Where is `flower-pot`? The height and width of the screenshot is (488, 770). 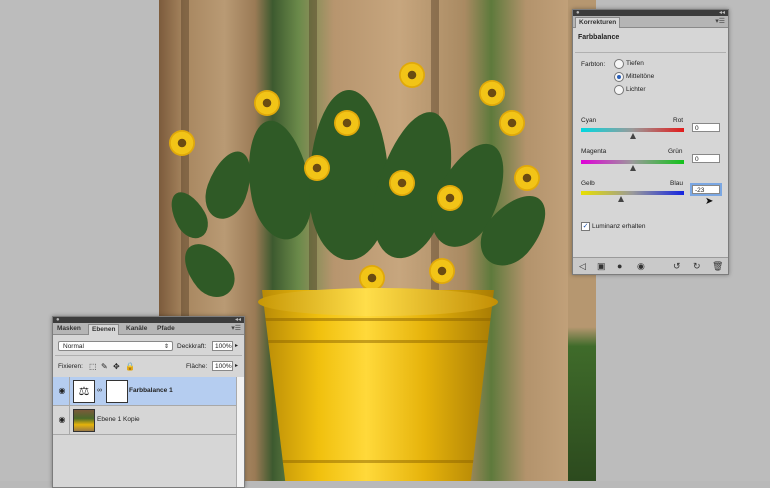 flower-pot is located at coordinates (378, 385).